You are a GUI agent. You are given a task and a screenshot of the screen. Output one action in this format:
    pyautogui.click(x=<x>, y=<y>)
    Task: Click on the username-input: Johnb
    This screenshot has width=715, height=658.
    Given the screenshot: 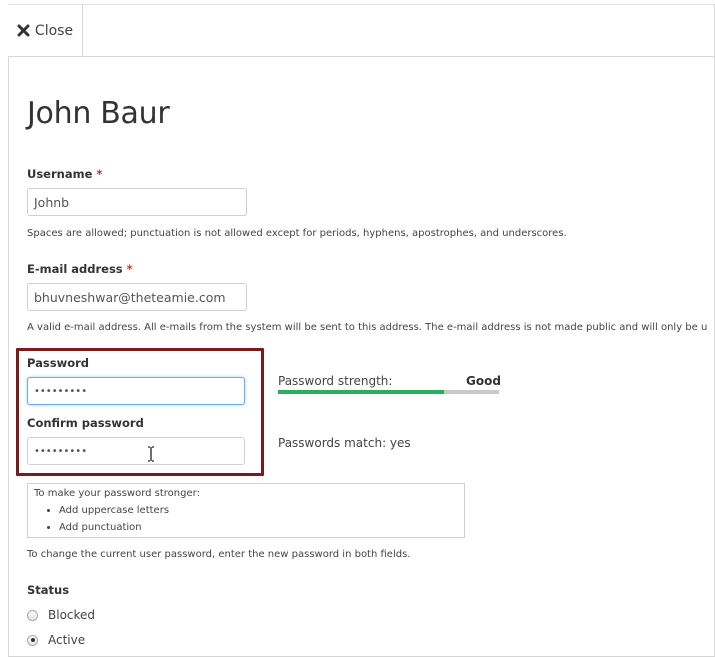 What is the action you would take?
    pyautogui.click(x=137, y=202)
    